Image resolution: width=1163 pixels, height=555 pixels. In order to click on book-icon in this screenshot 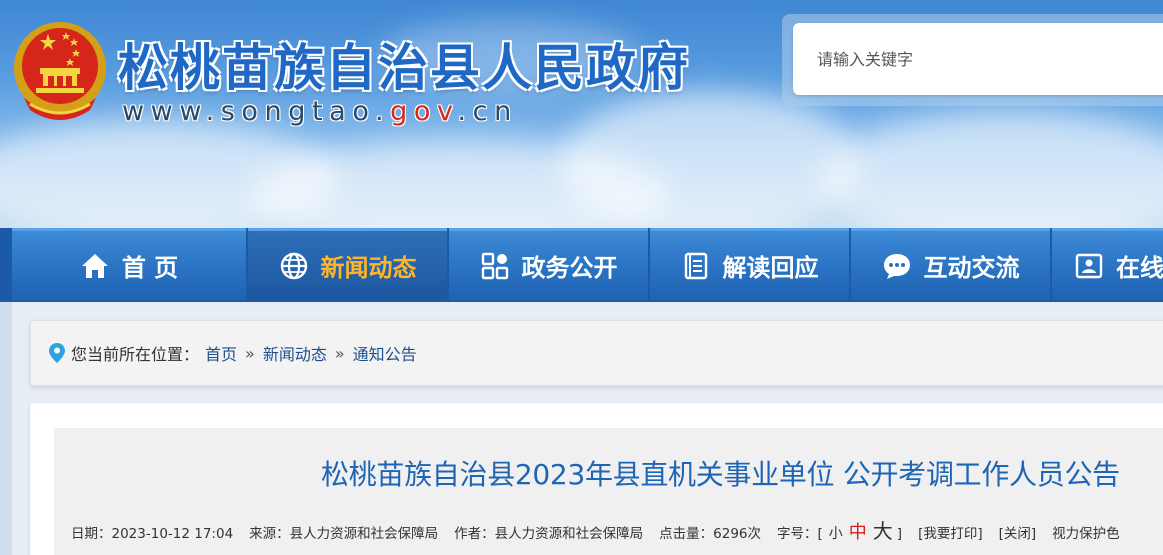, I will do `click(695, 265)`.